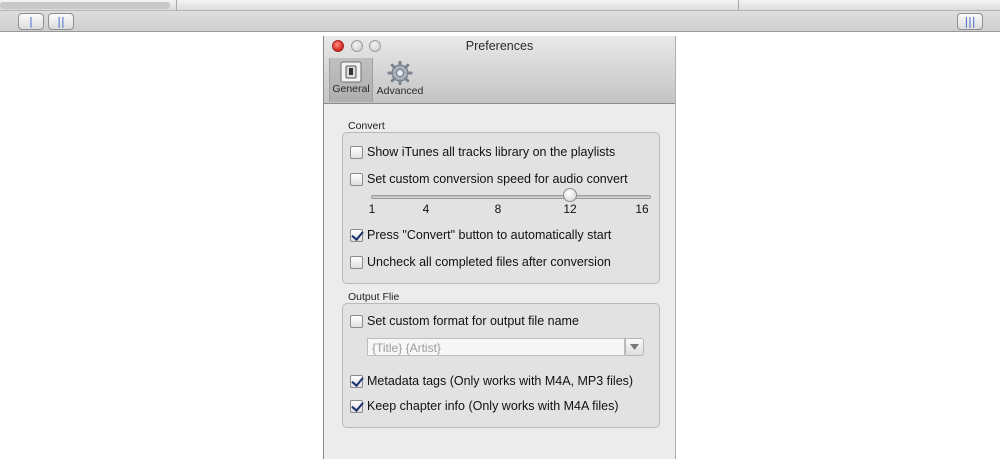 This screenshot has height=459, width=1000. I want to click on view-button-1: |, so click(31, 21).